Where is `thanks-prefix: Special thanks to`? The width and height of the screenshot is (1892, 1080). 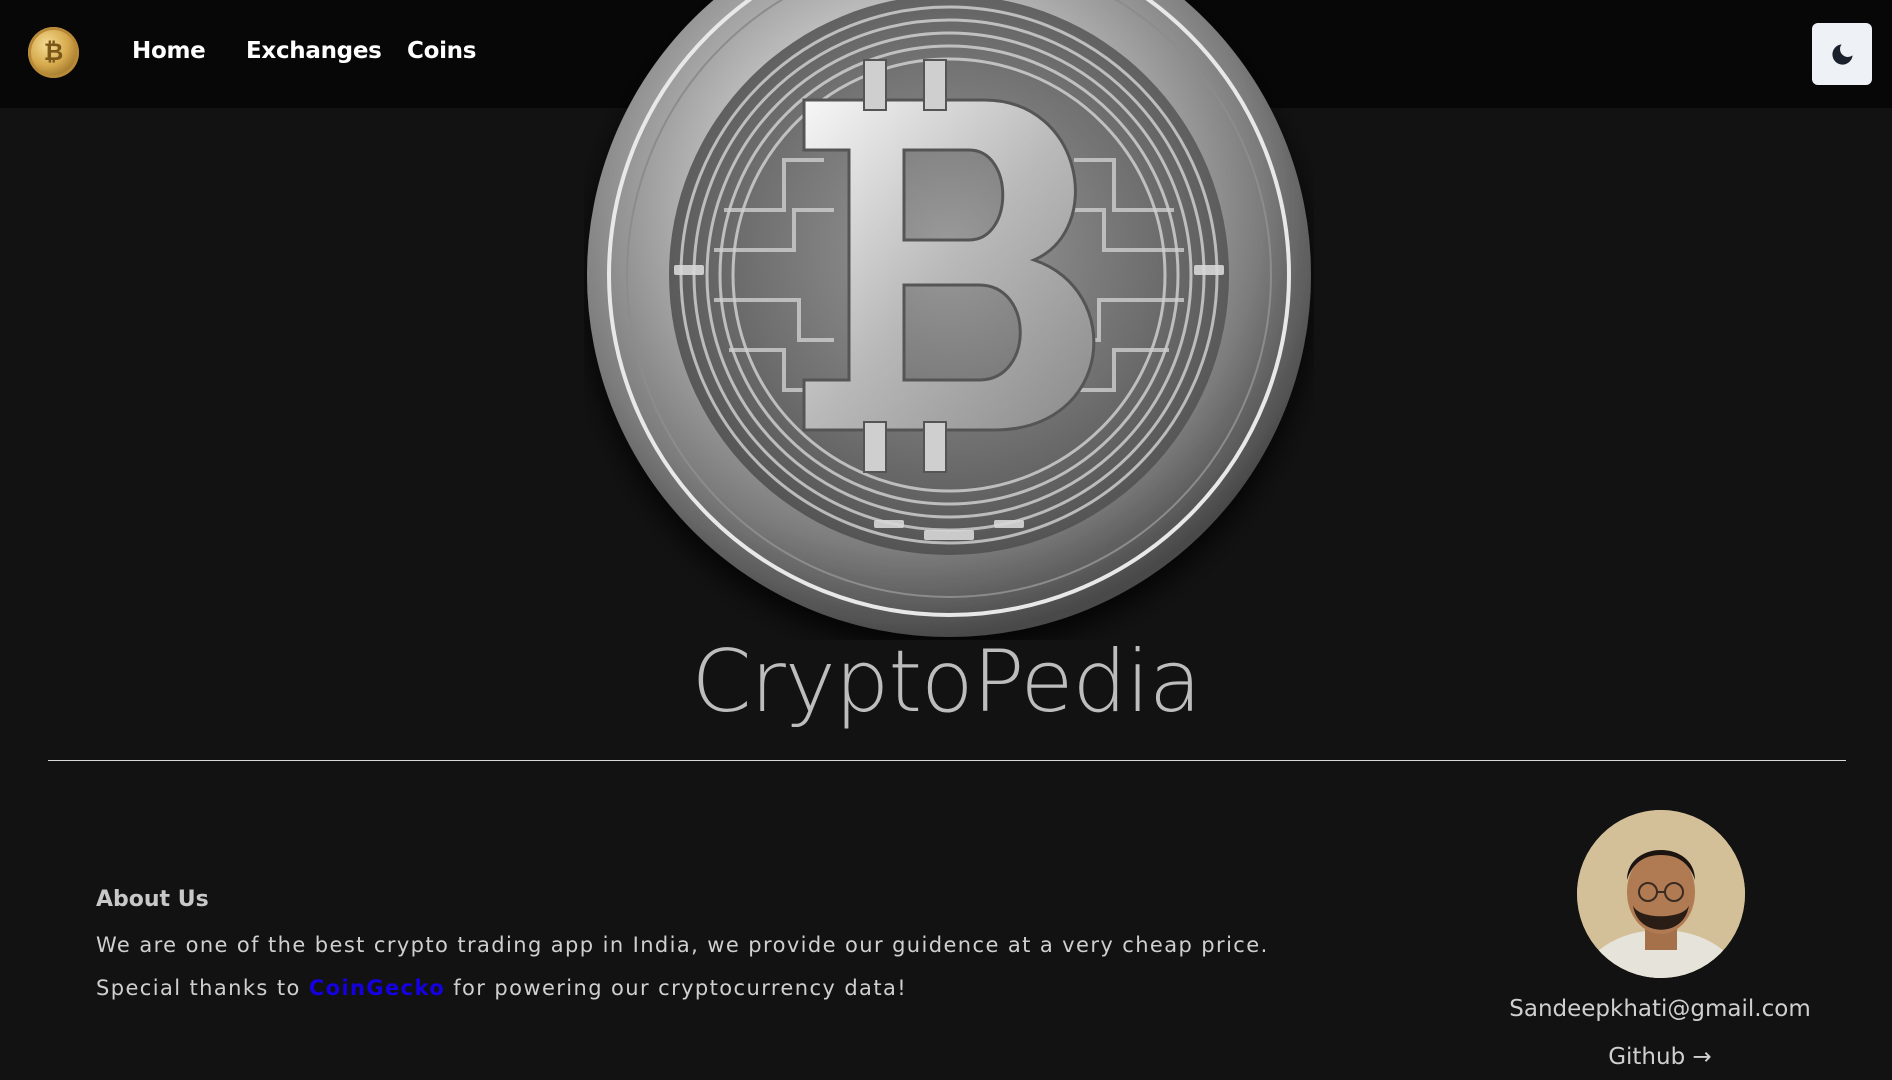
thanks-prefix: Special thanks to is located at coordinates (198, 988).